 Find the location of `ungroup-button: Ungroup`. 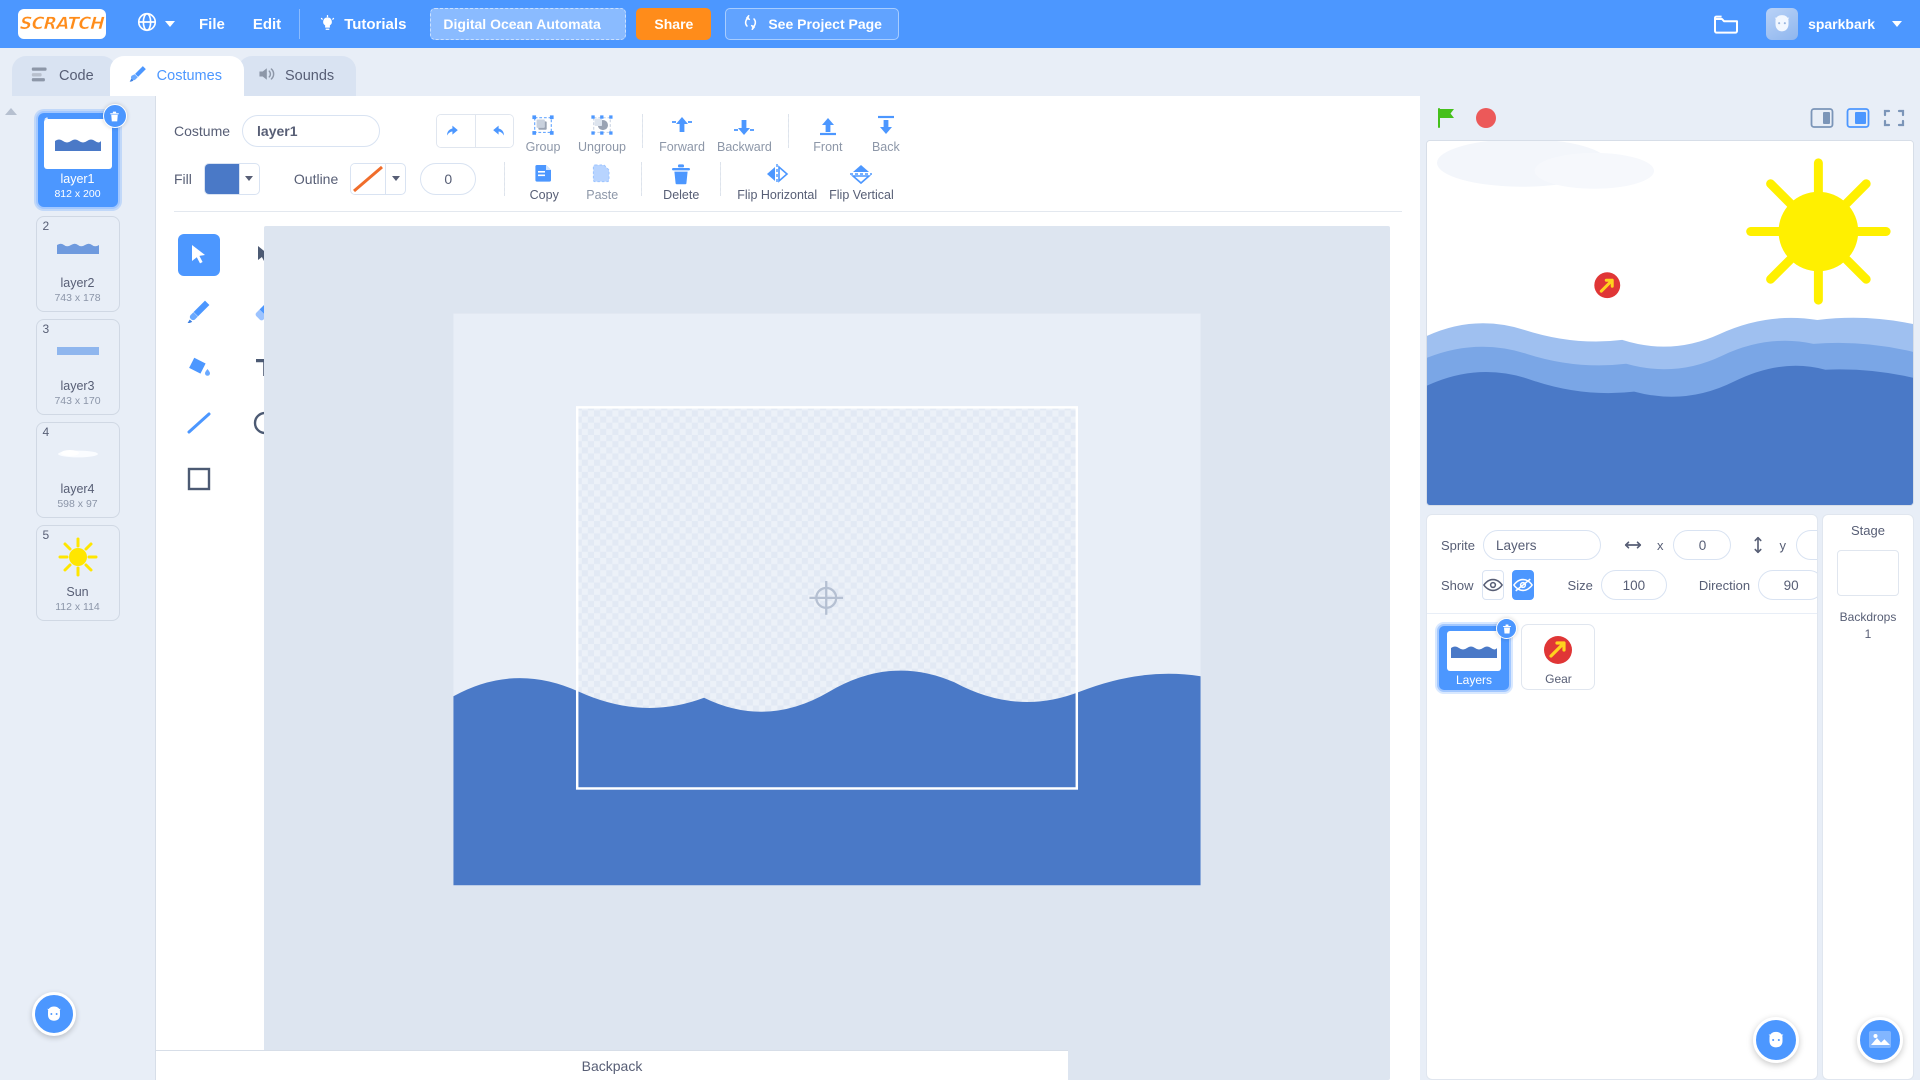

ungroup-button: Ungroup is located at coordinates (602, 131).